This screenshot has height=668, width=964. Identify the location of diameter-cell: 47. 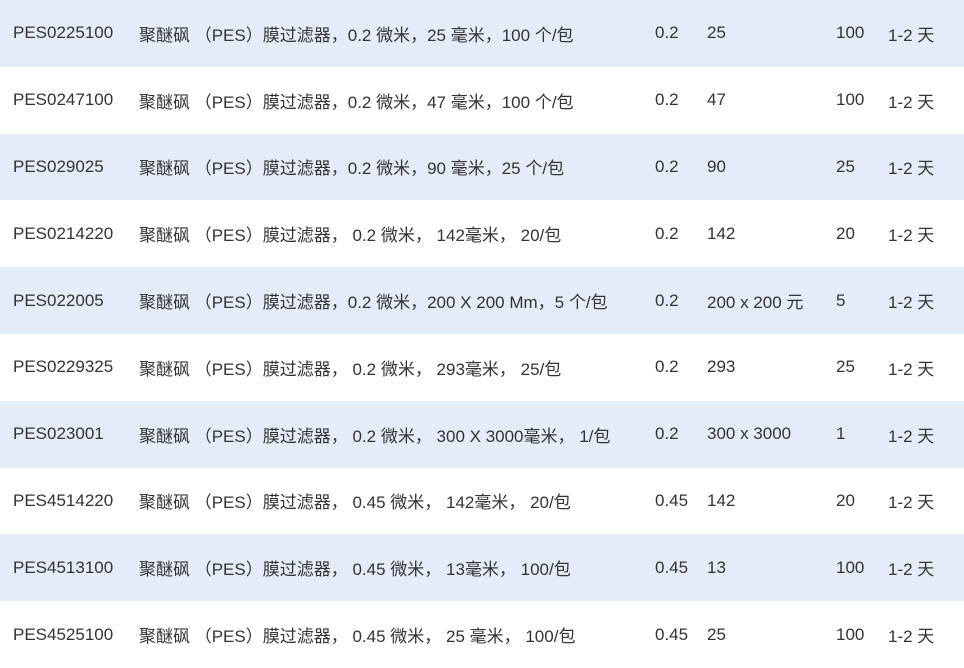
(716, 100).